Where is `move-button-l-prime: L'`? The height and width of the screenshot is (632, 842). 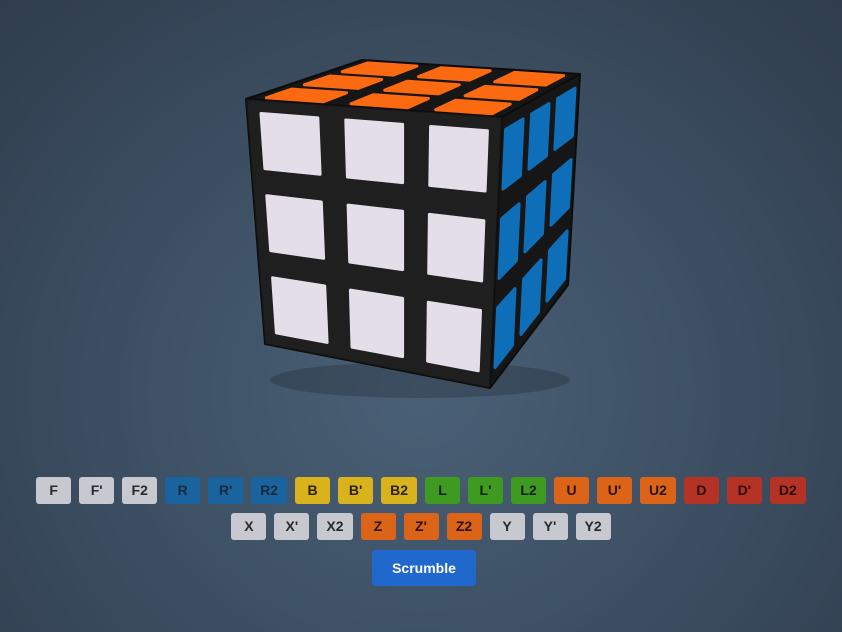
move-button-l-prime: L' is located at coordinates (485, 490).